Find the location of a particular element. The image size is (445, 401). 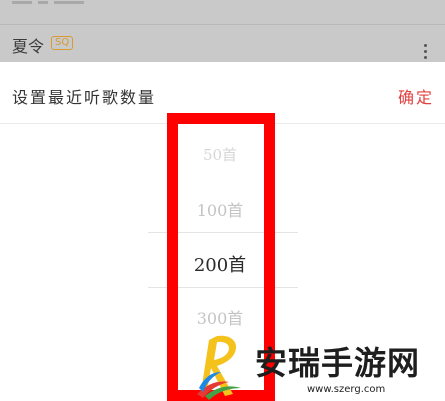

more-options-icon is located at coordinates (426, 53).